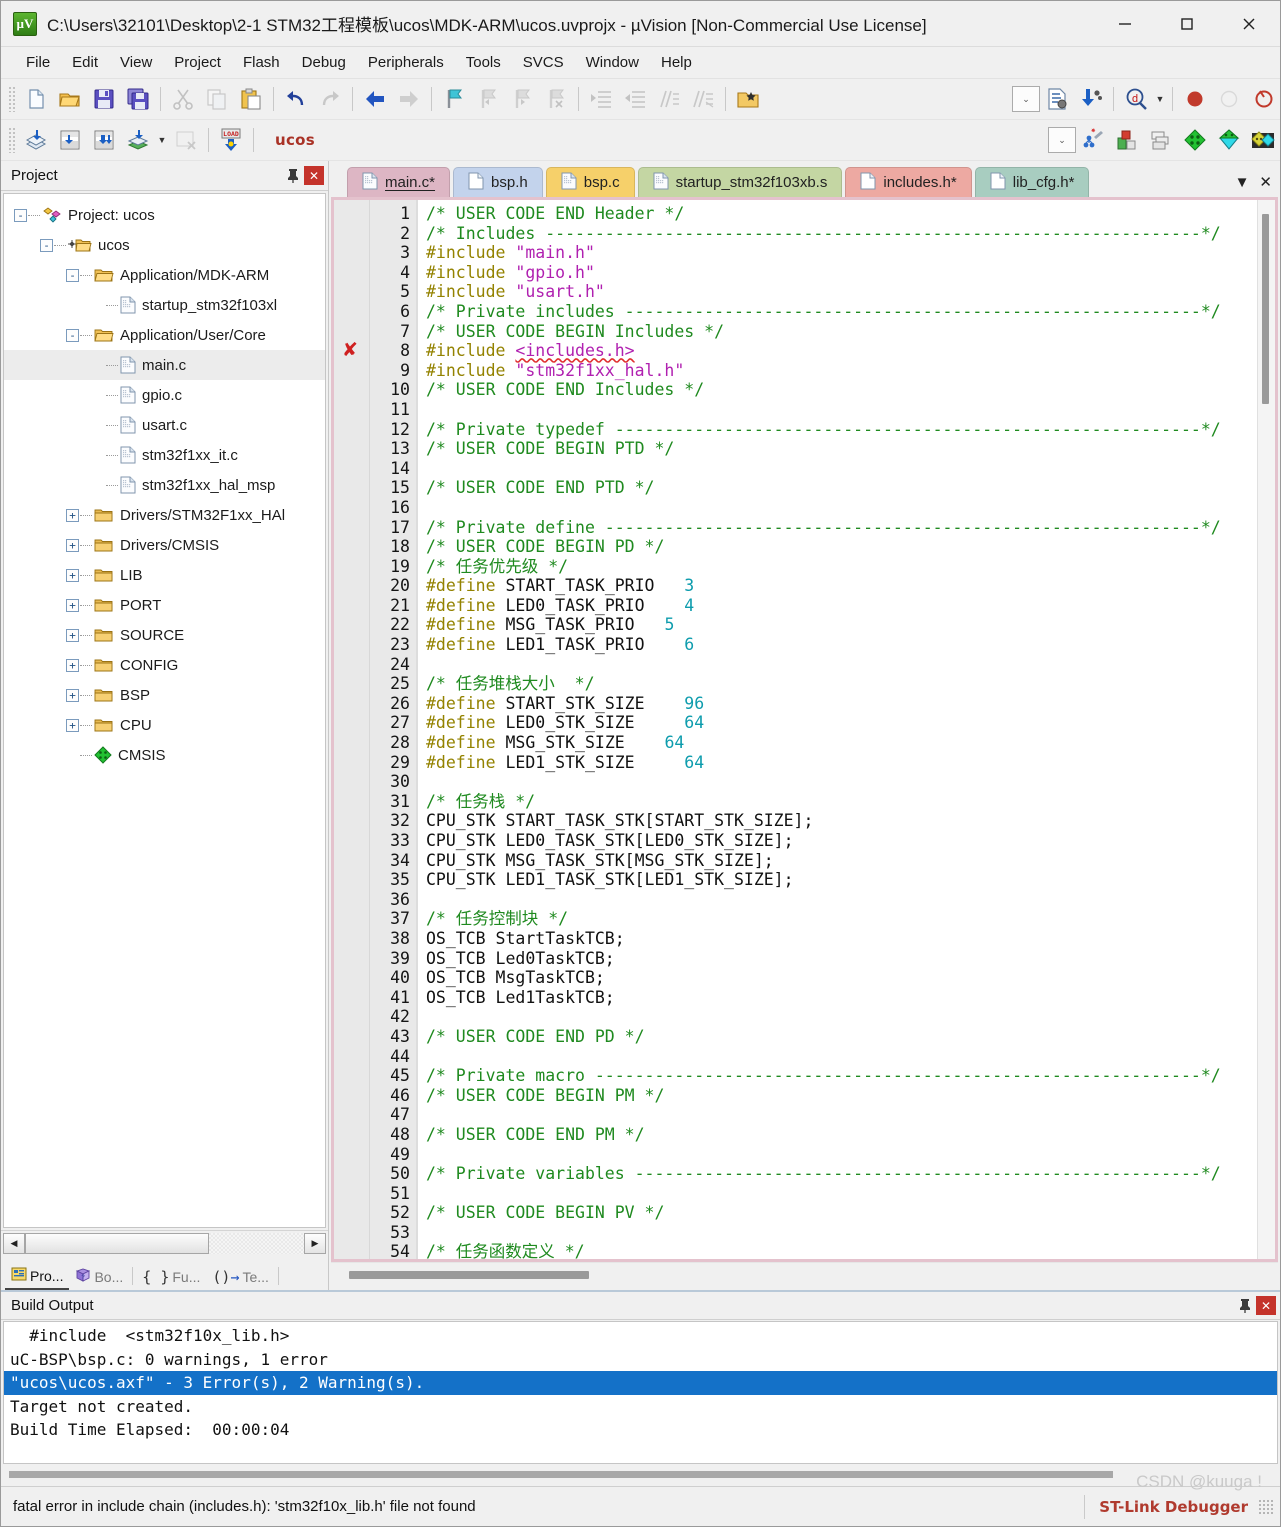 The height and width of the screenshot is (1527, 1281). What do you see at coordinates (399, 182) in the screenshot?
I see `editor-tab-main-c: main.c*` at bounding box center [399, 182].